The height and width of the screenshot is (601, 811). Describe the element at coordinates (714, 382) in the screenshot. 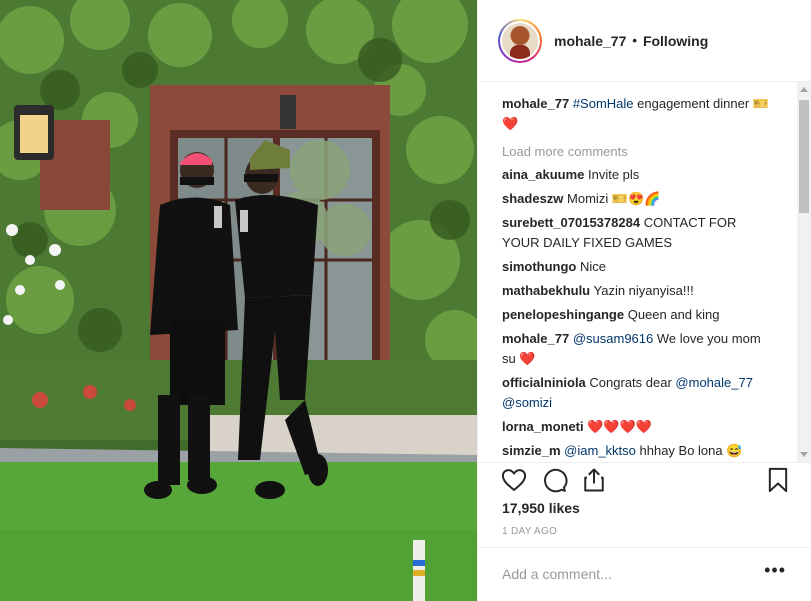

I see `mention-link: @mohale_77` at that location.